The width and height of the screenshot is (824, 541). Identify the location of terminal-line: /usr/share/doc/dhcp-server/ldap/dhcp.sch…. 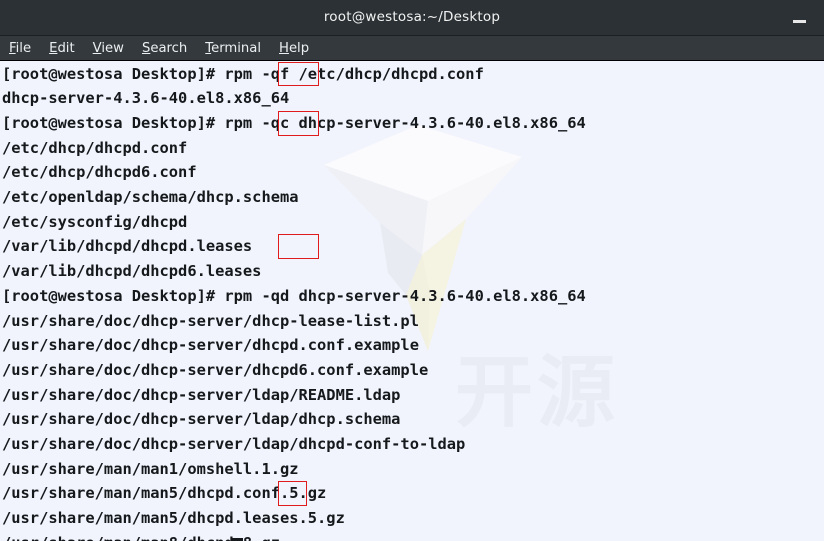
(201, 419).